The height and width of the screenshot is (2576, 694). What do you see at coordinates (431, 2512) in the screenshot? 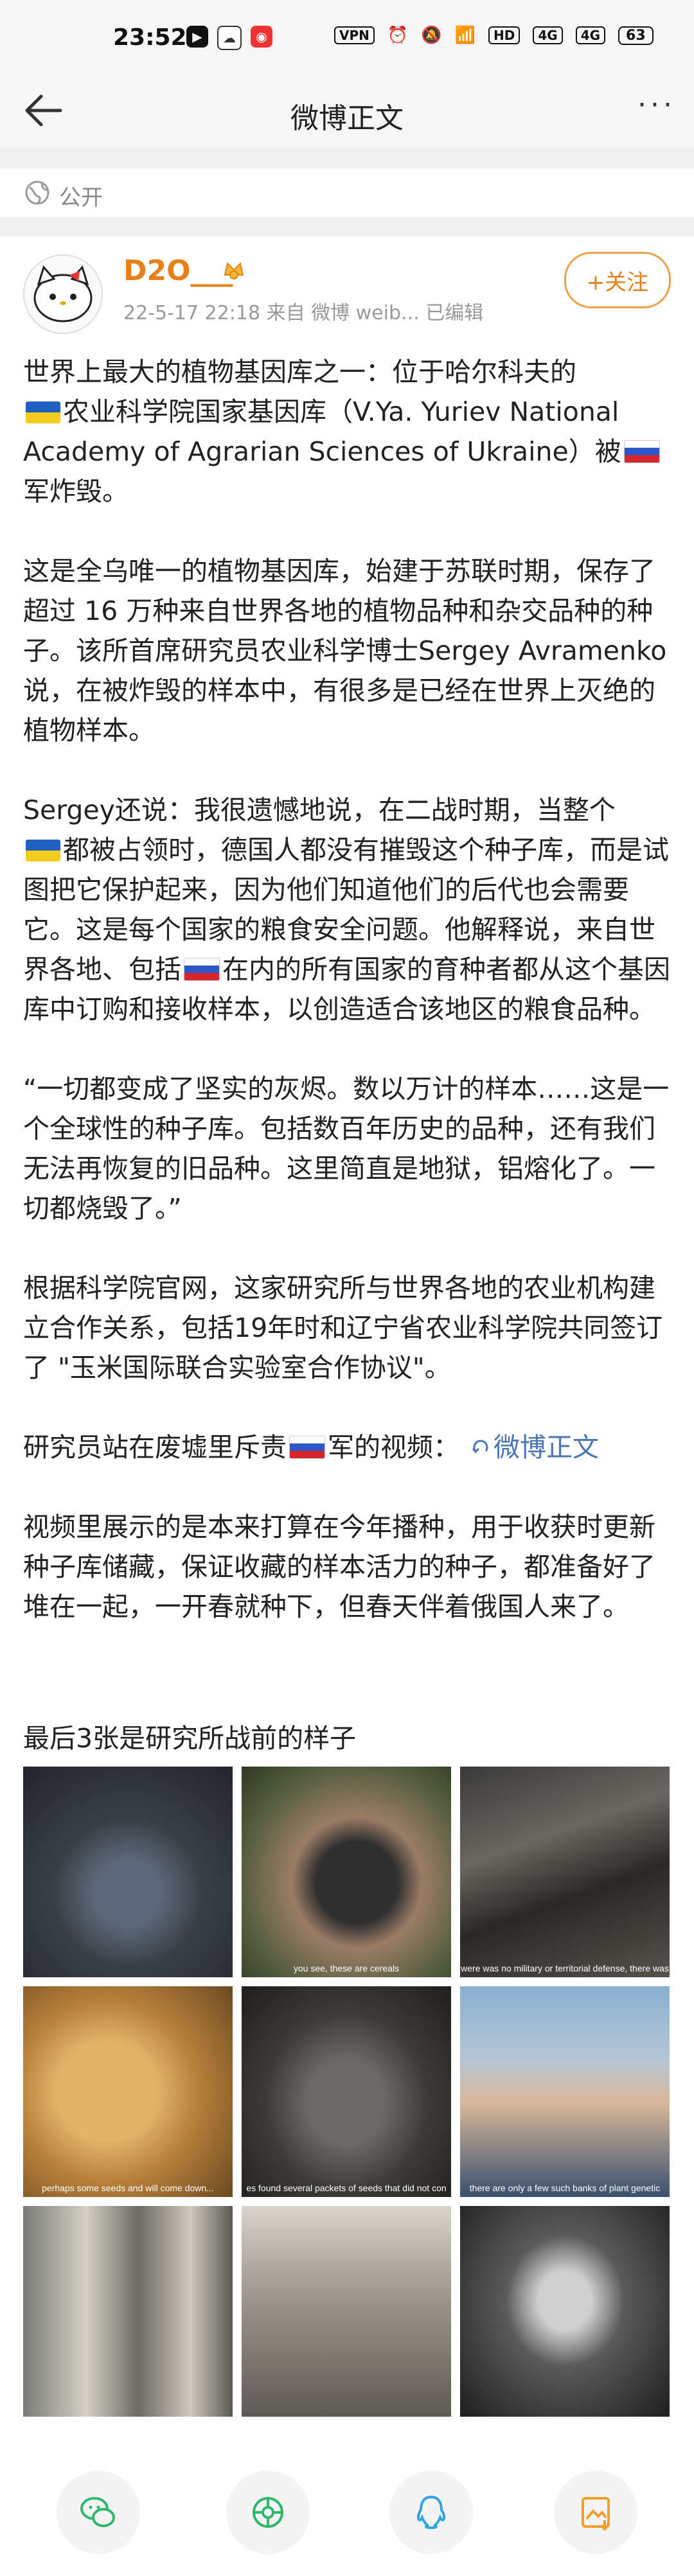
I see `qq-share-icon` at bounding box center [431, 2512].